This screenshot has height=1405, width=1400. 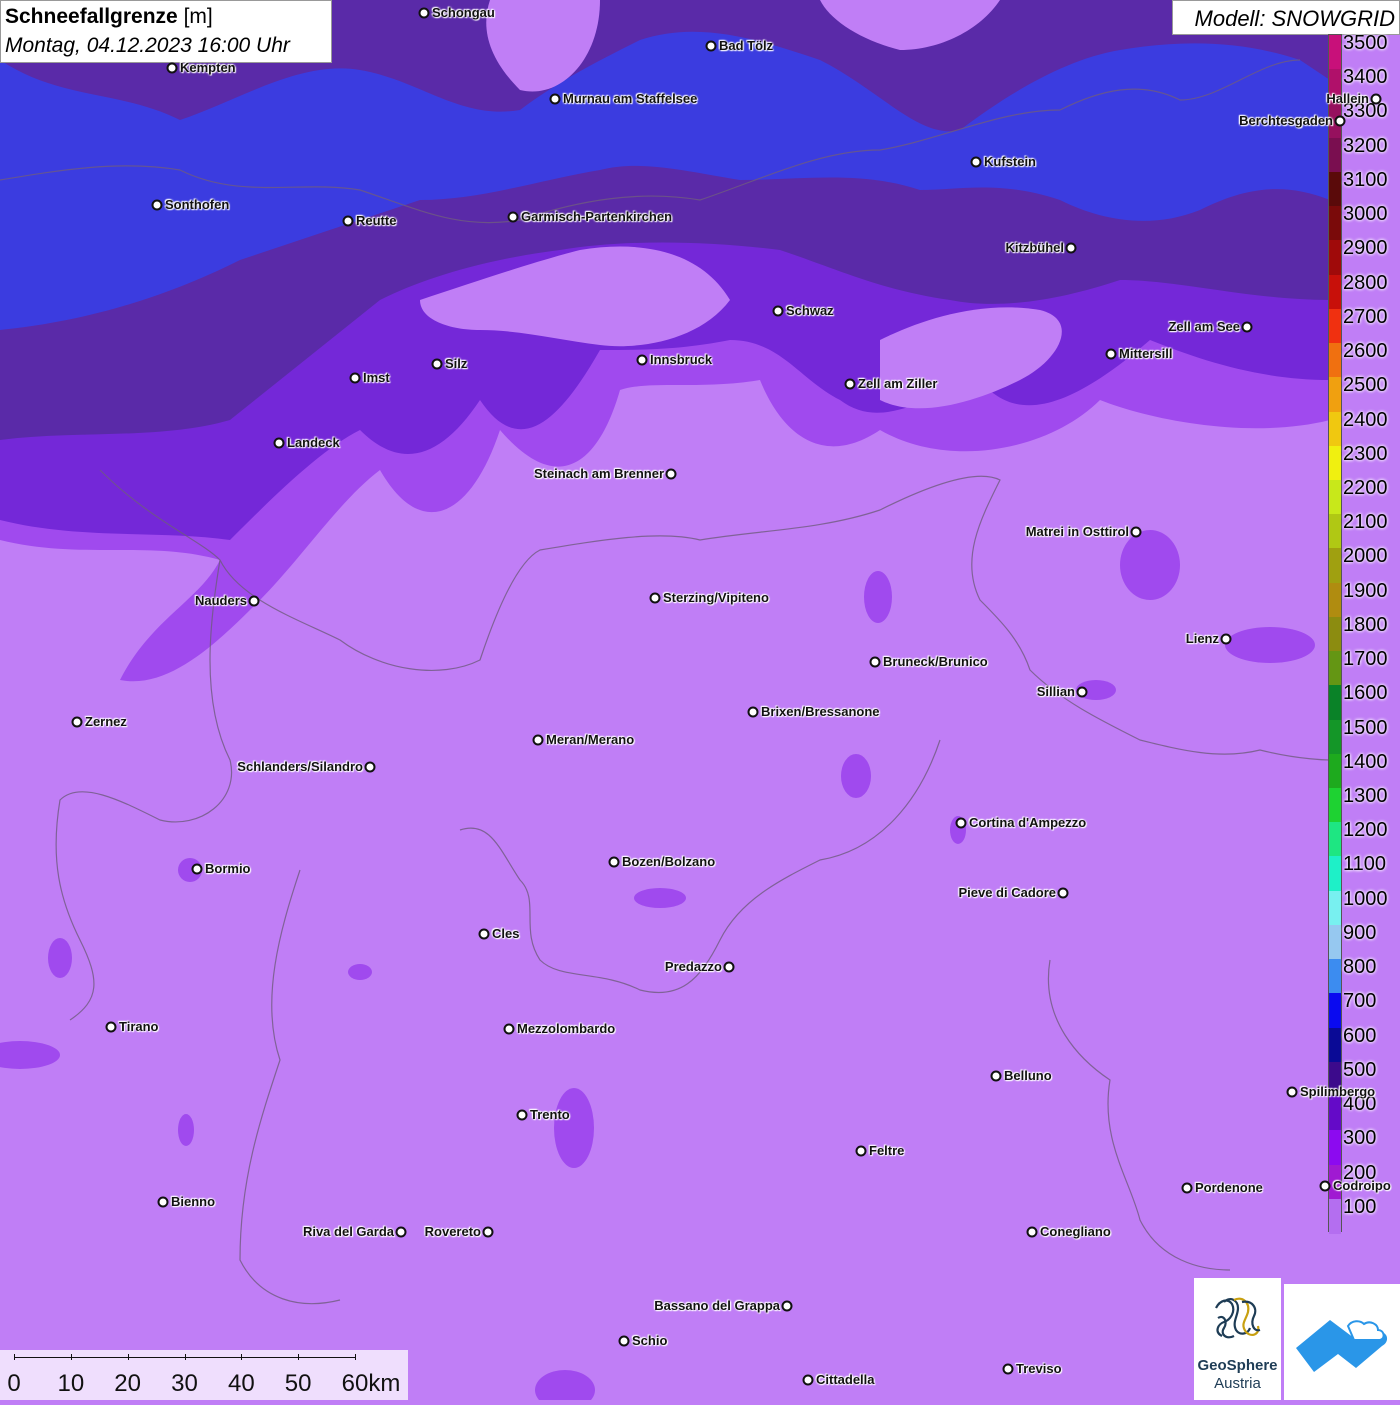 I want to click on legend-label: 1700, so click(x=1365, y=659).